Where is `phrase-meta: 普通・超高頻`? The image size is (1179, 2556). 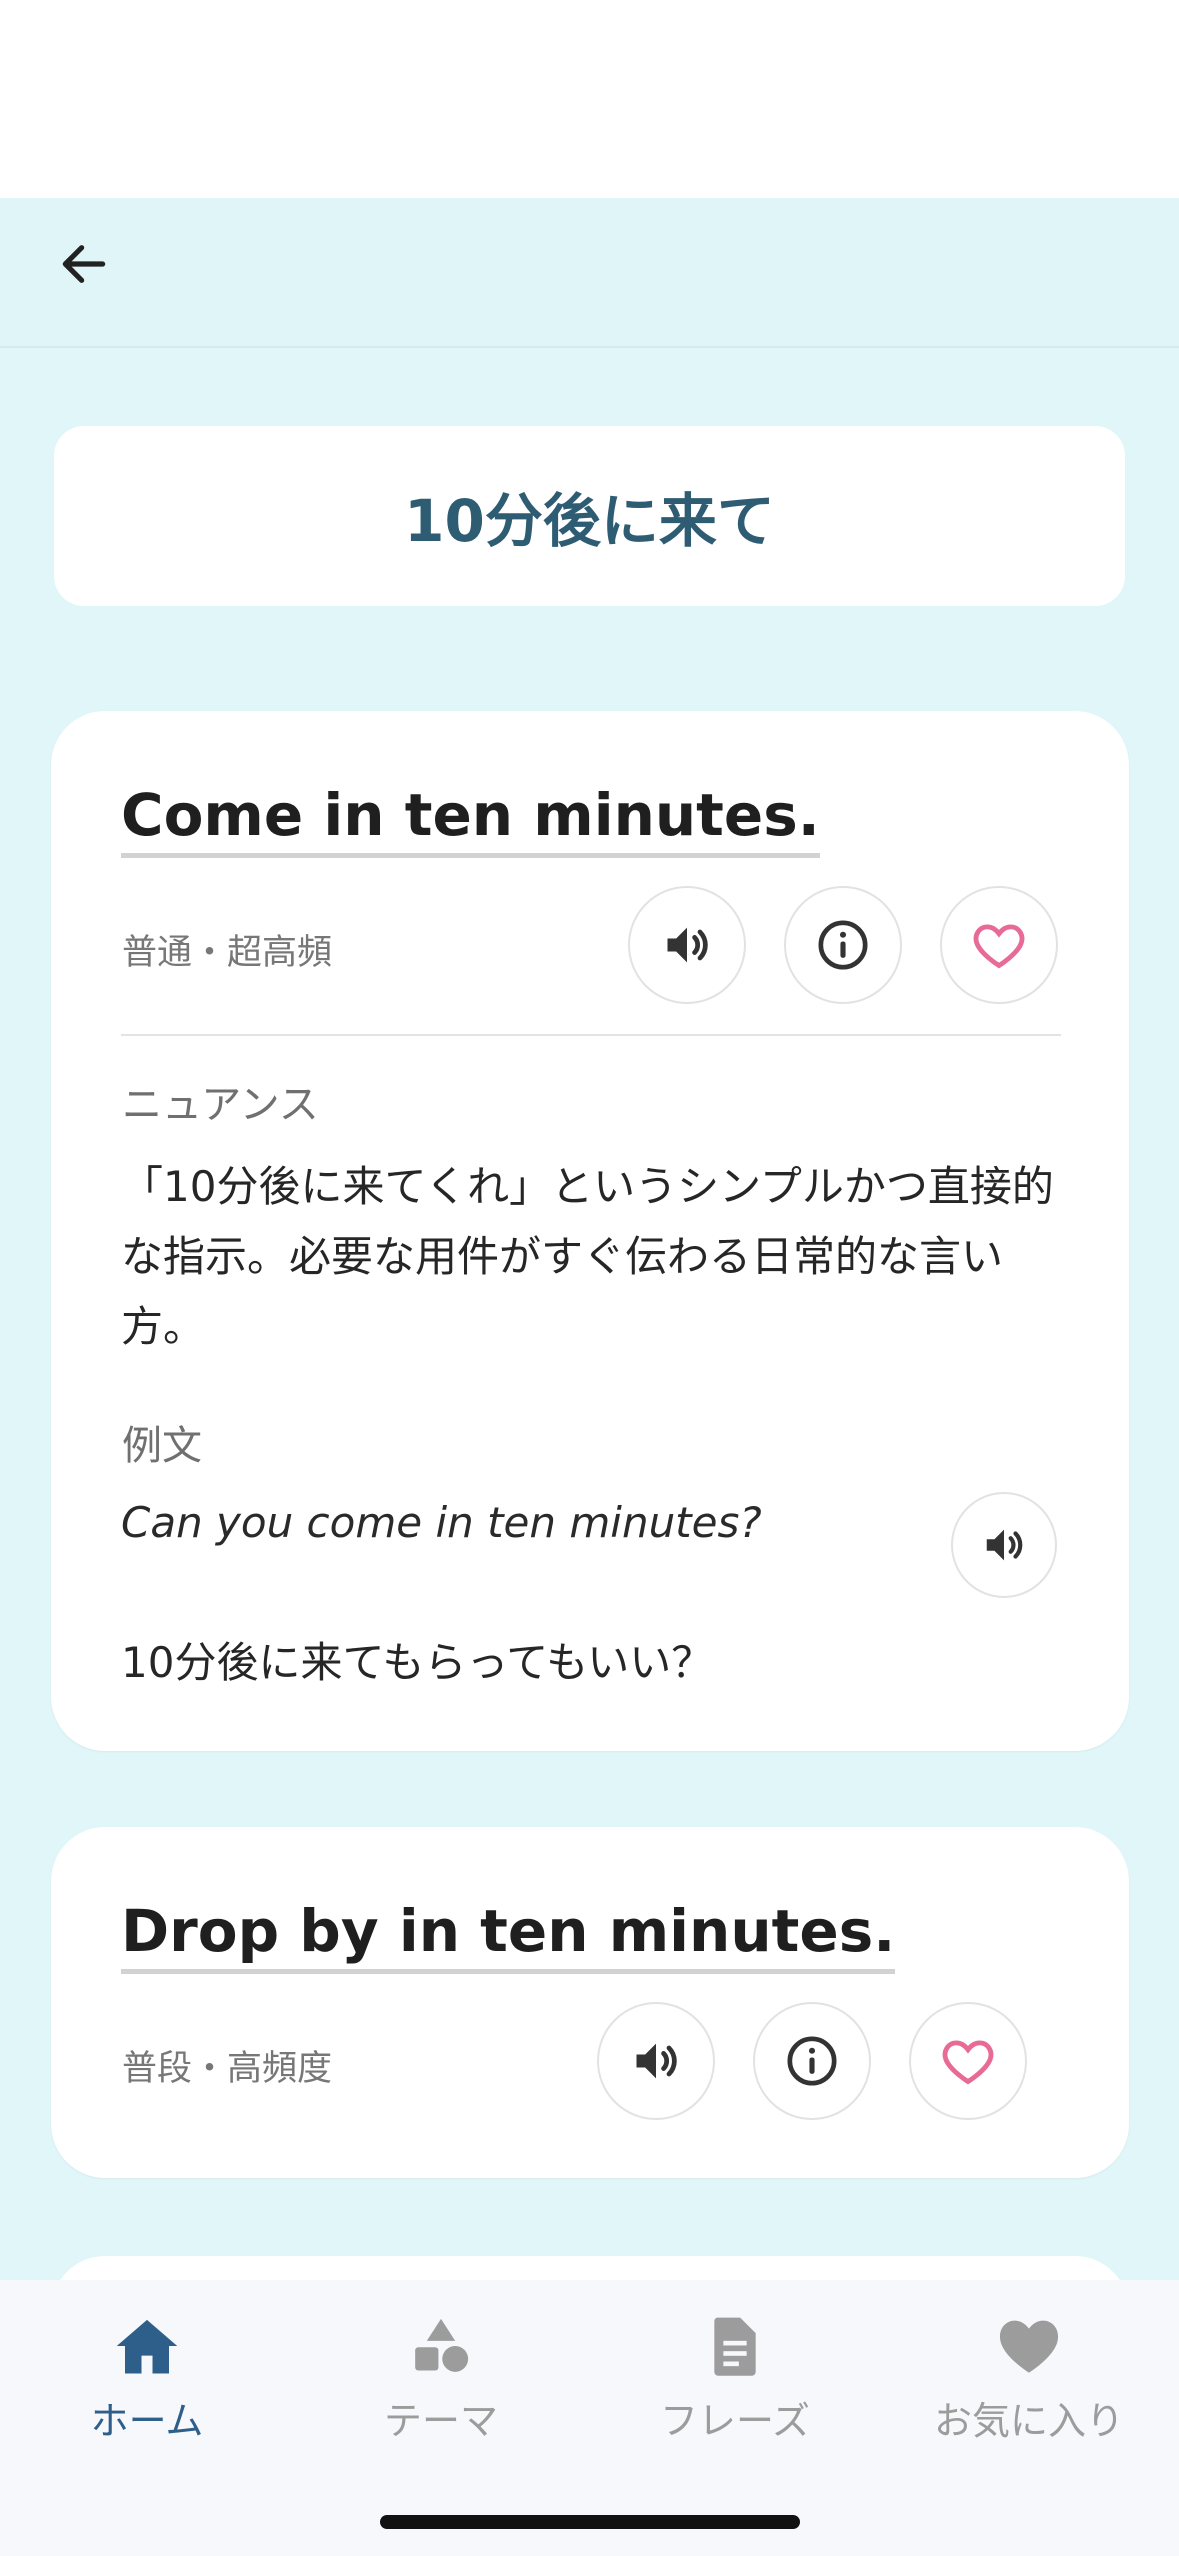 phrase-meta: 普通・超高頻 is located at coordinates (227, 953).